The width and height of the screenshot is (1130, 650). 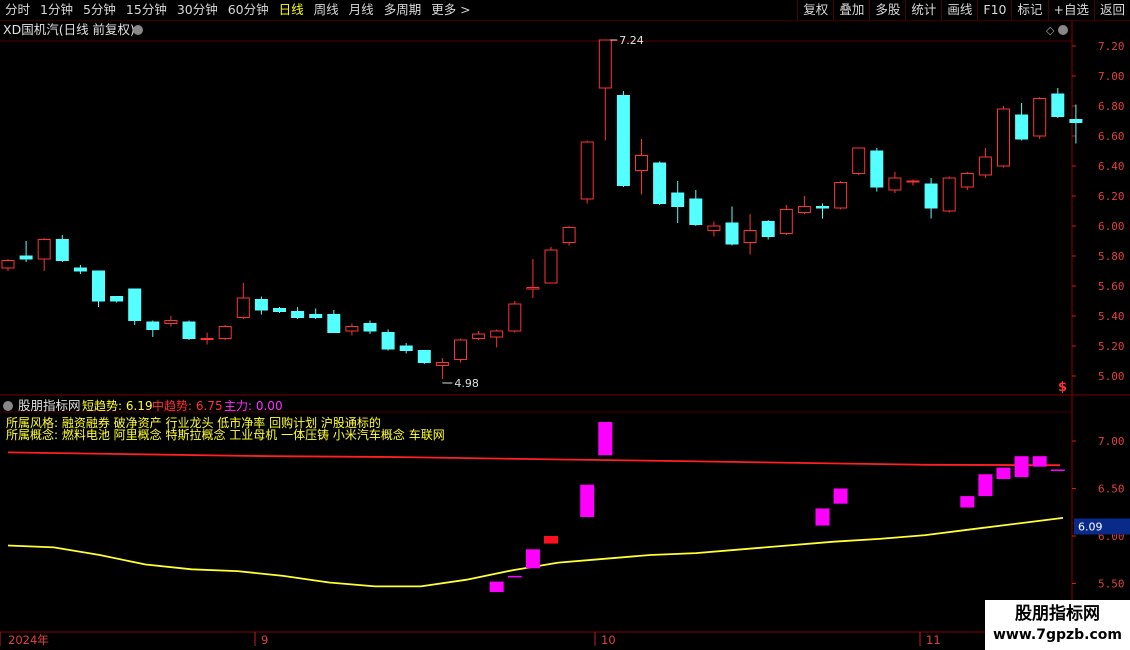 I want to click on toolbar-action-0: 复权, so click(x=815, y=10).